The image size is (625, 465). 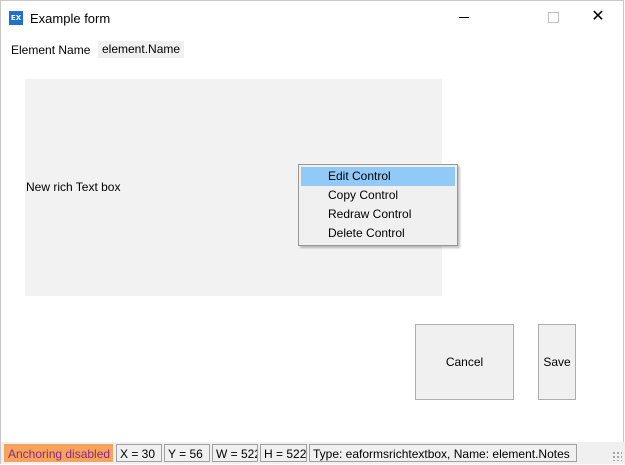 What do you see at coordinates (378, 233) in the screenshot?
I see `menu-item-delete-control: Delete Control` at bounding box center [378, 233].